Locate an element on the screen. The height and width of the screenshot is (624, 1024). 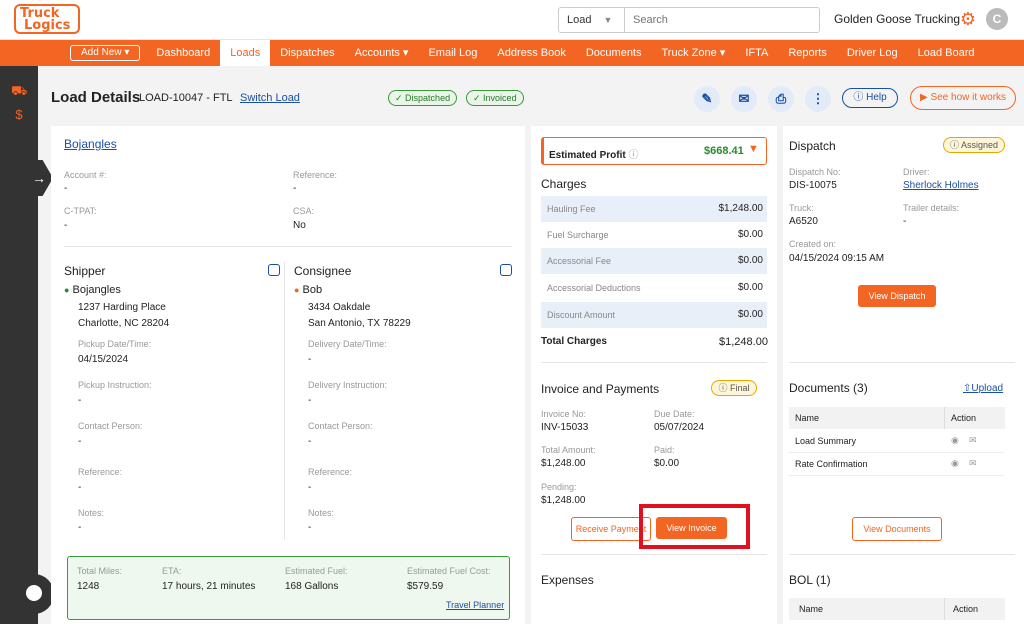
edit-icon: ✎ is located at coordinates (707, 99).